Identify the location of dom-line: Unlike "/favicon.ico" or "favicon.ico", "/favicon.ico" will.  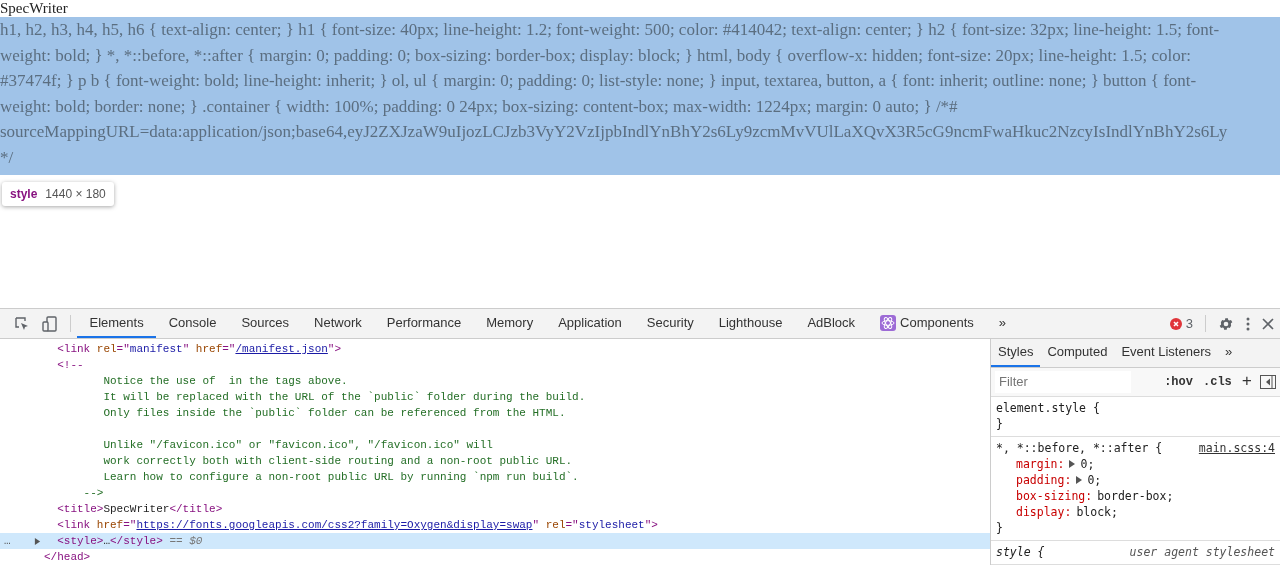
(495, 445).